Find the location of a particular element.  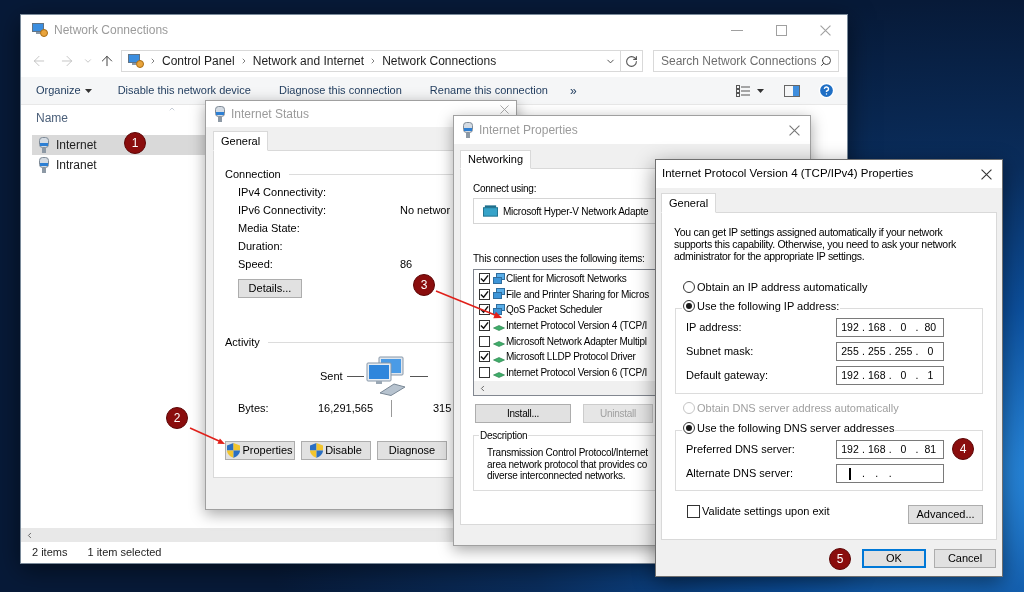

dialog-button: Disable is located at coordinates (336, 450).